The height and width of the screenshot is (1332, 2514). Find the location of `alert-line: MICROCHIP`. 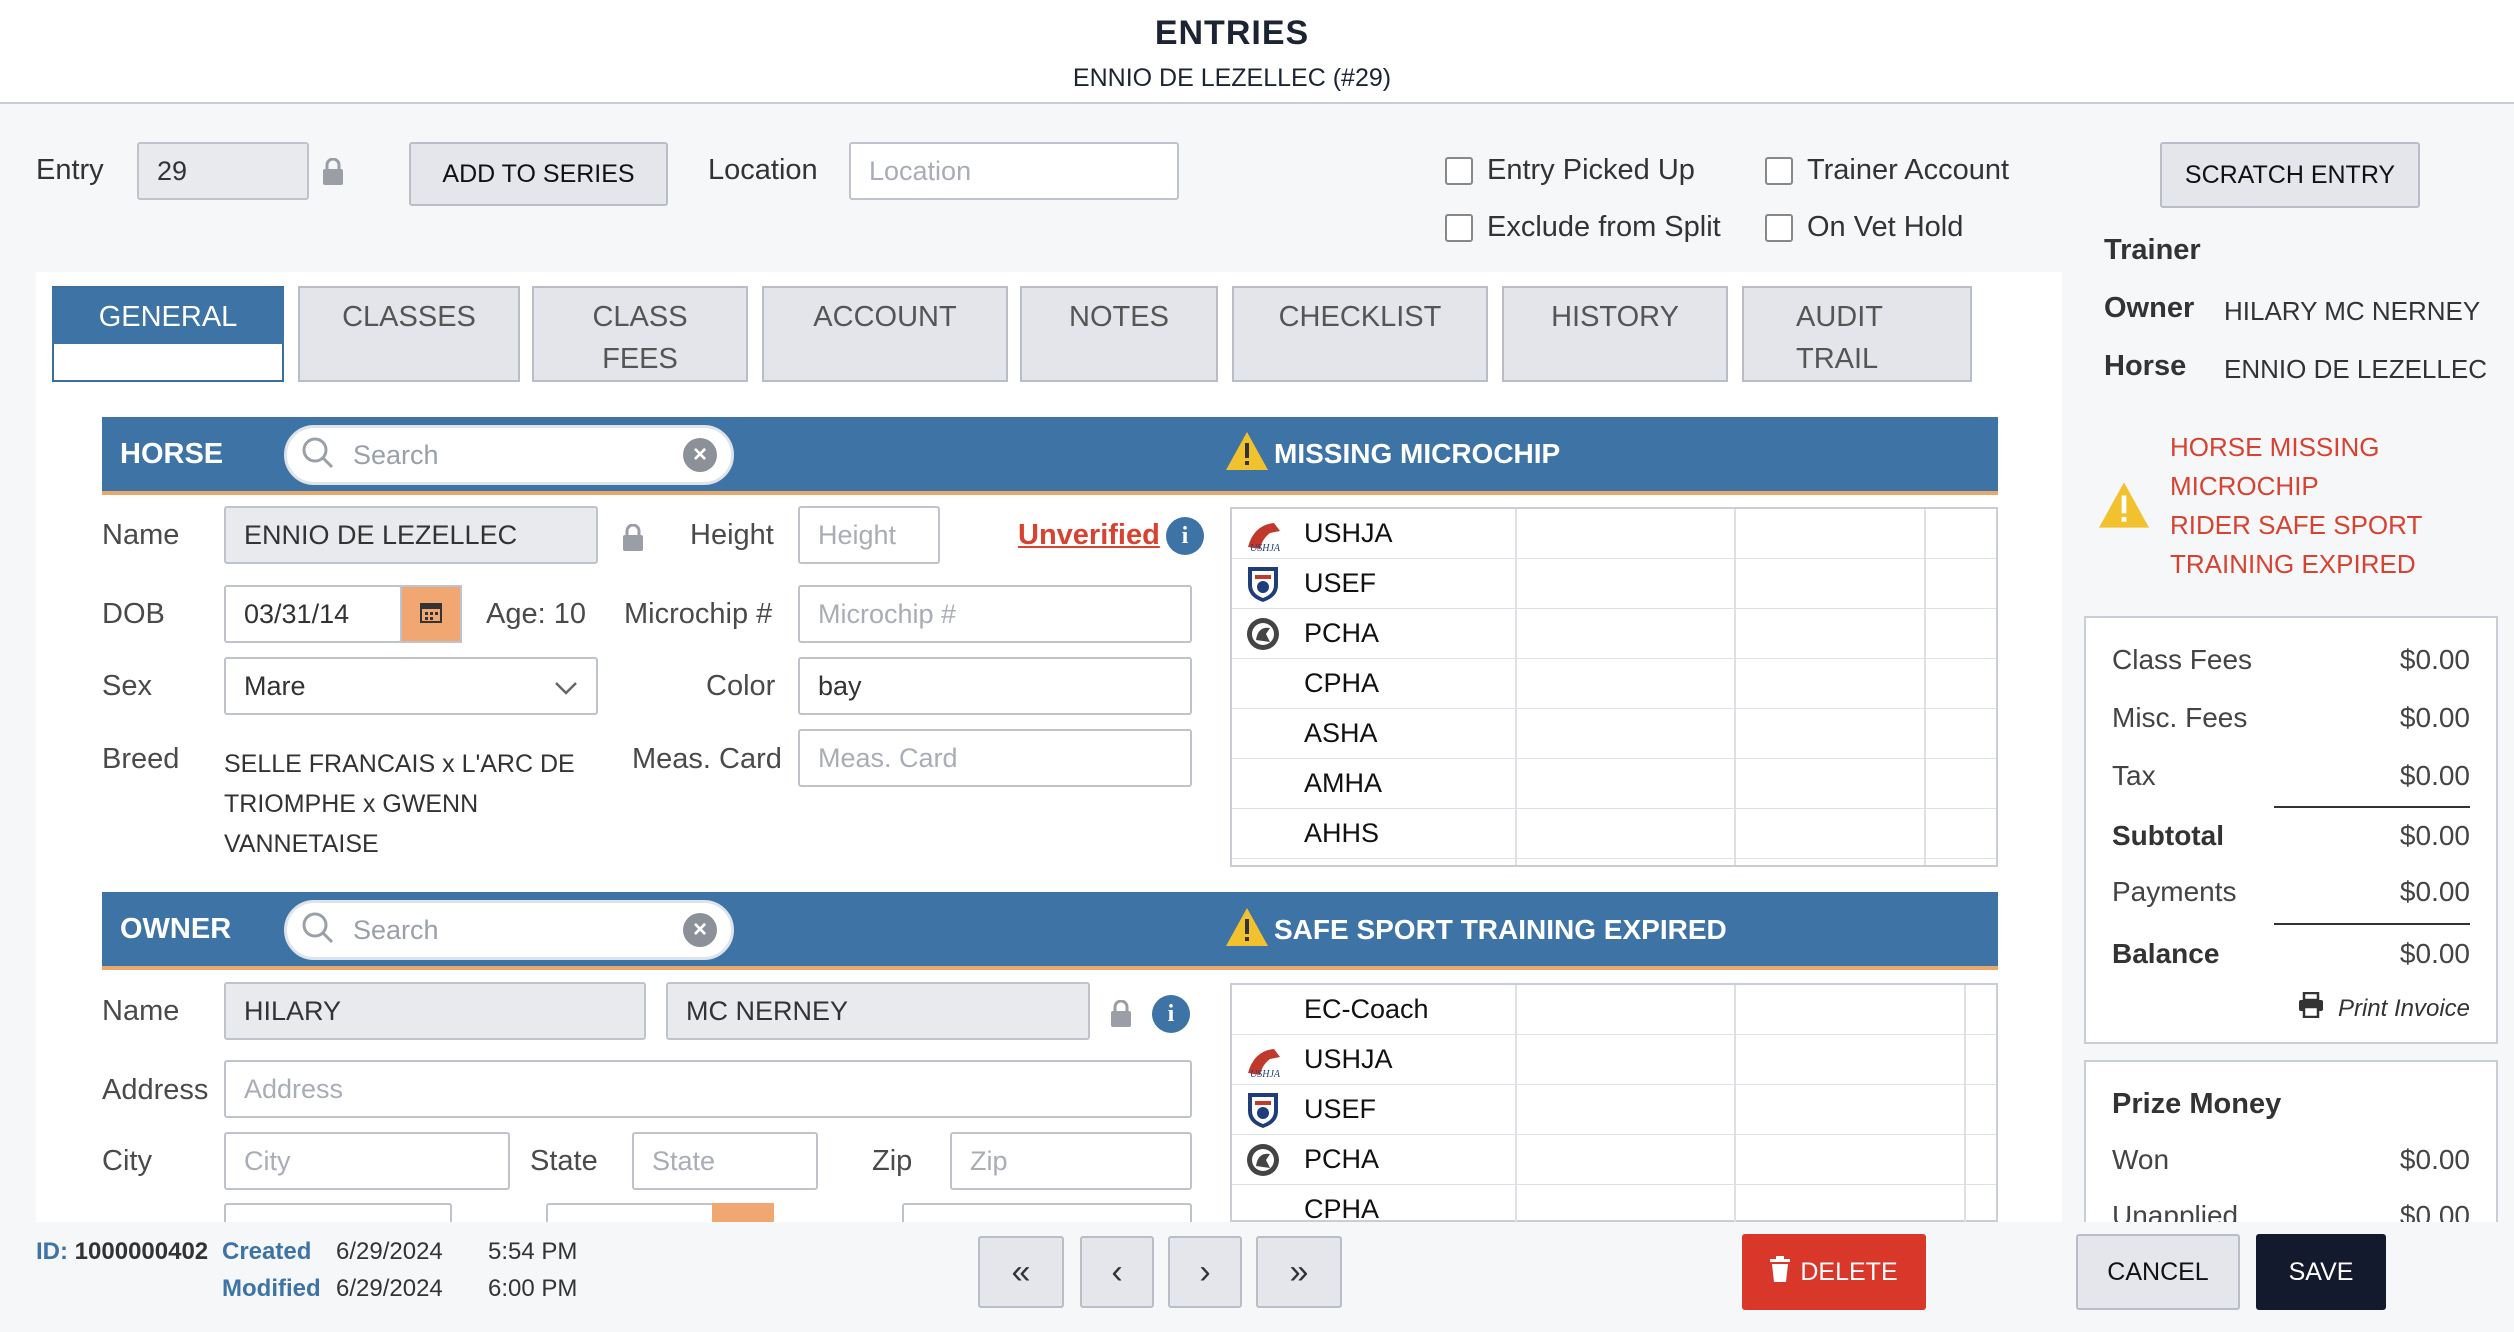

alert-line: MICROCHIP is located at coordinates (2244, 486).